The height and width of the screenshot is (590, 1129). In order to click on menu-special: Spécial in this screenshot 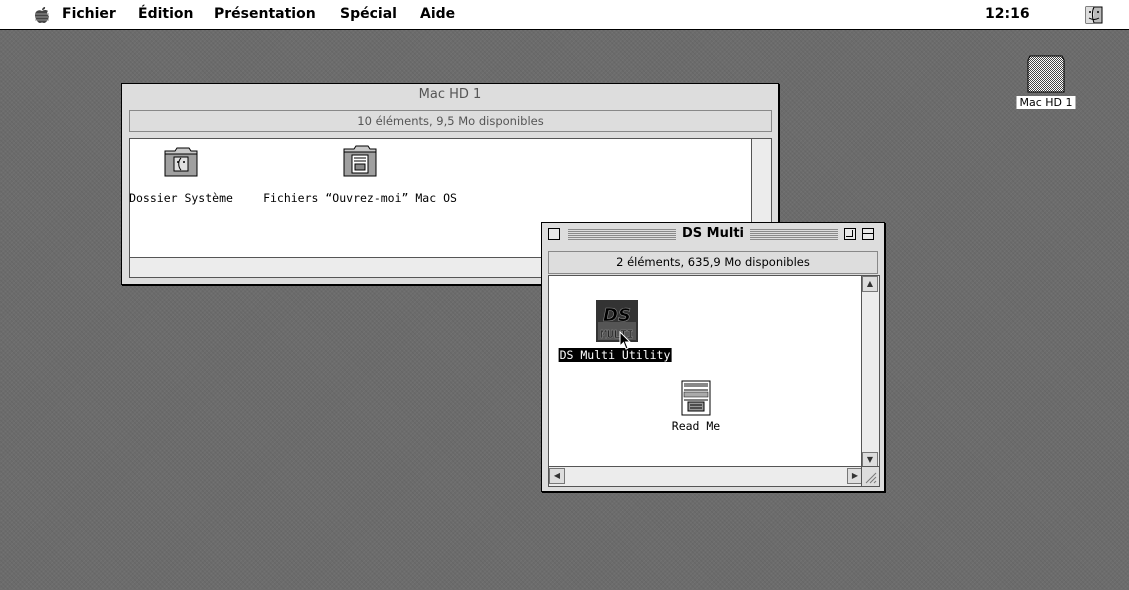, I will do `click(368, 14)`.